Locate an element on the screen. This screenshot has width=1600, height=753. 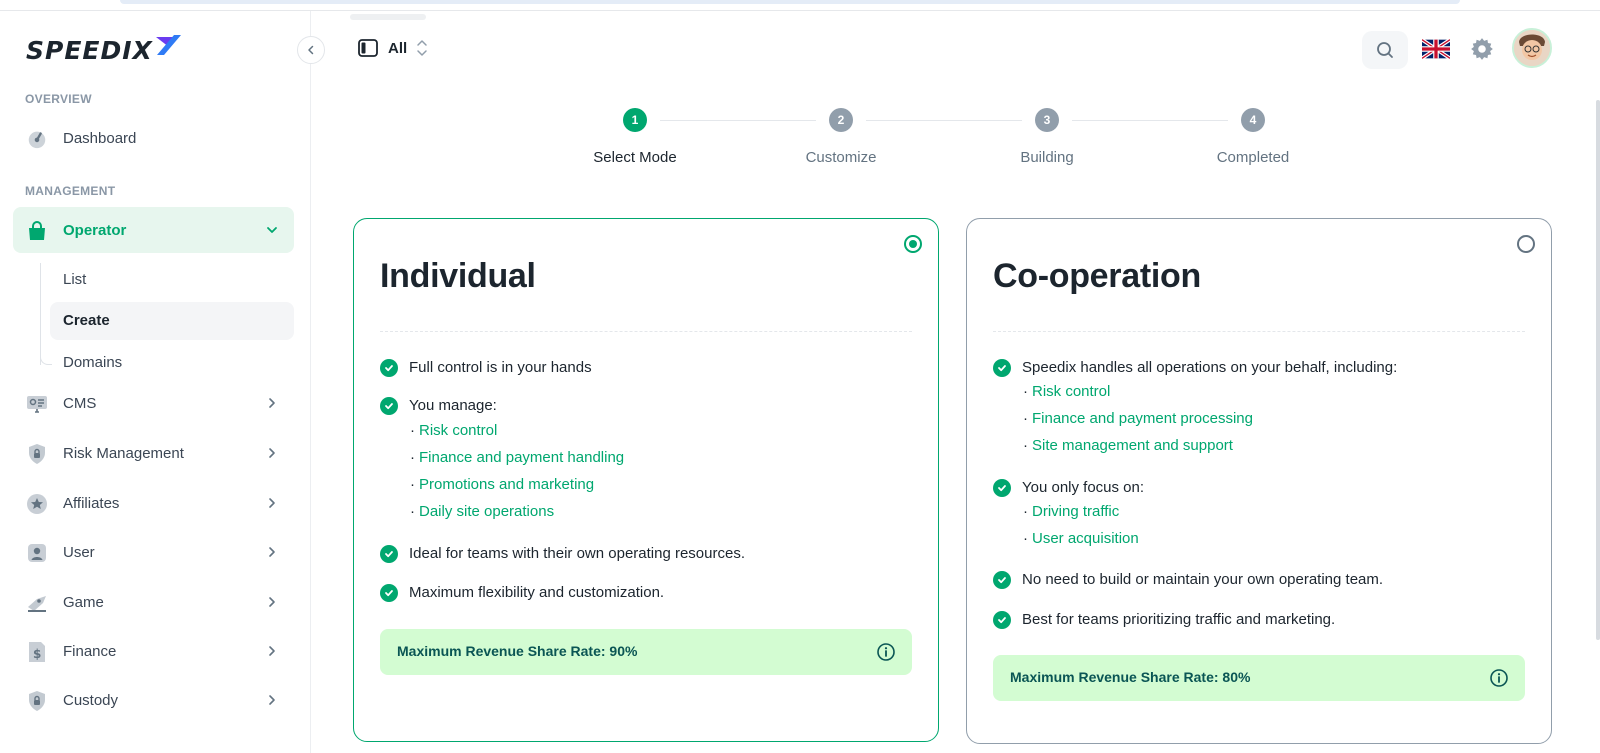
radio-selected is located at coordinates (913, 244).